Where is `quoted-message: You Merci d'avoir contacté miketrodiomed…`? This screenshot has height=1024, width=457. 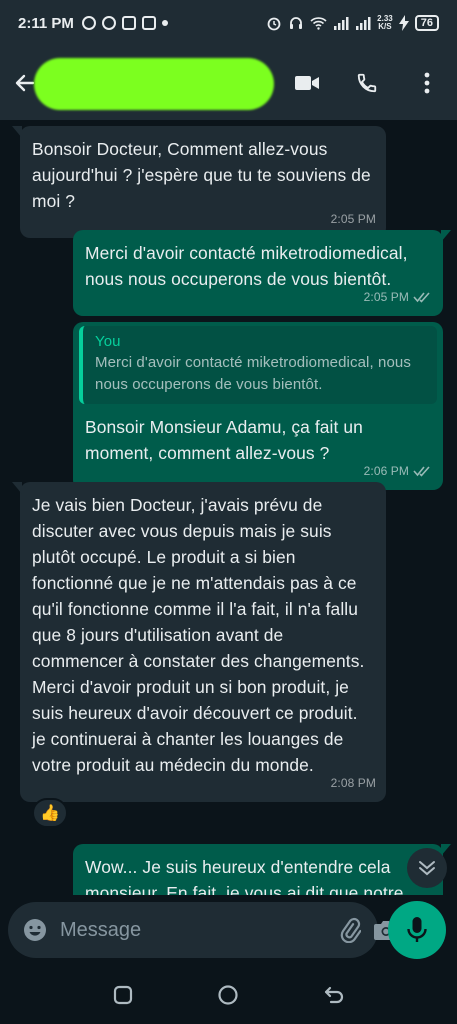 quoted-message: You Merci d'avoir contacté miketrodiomed… is located at coordinates (258, 365).